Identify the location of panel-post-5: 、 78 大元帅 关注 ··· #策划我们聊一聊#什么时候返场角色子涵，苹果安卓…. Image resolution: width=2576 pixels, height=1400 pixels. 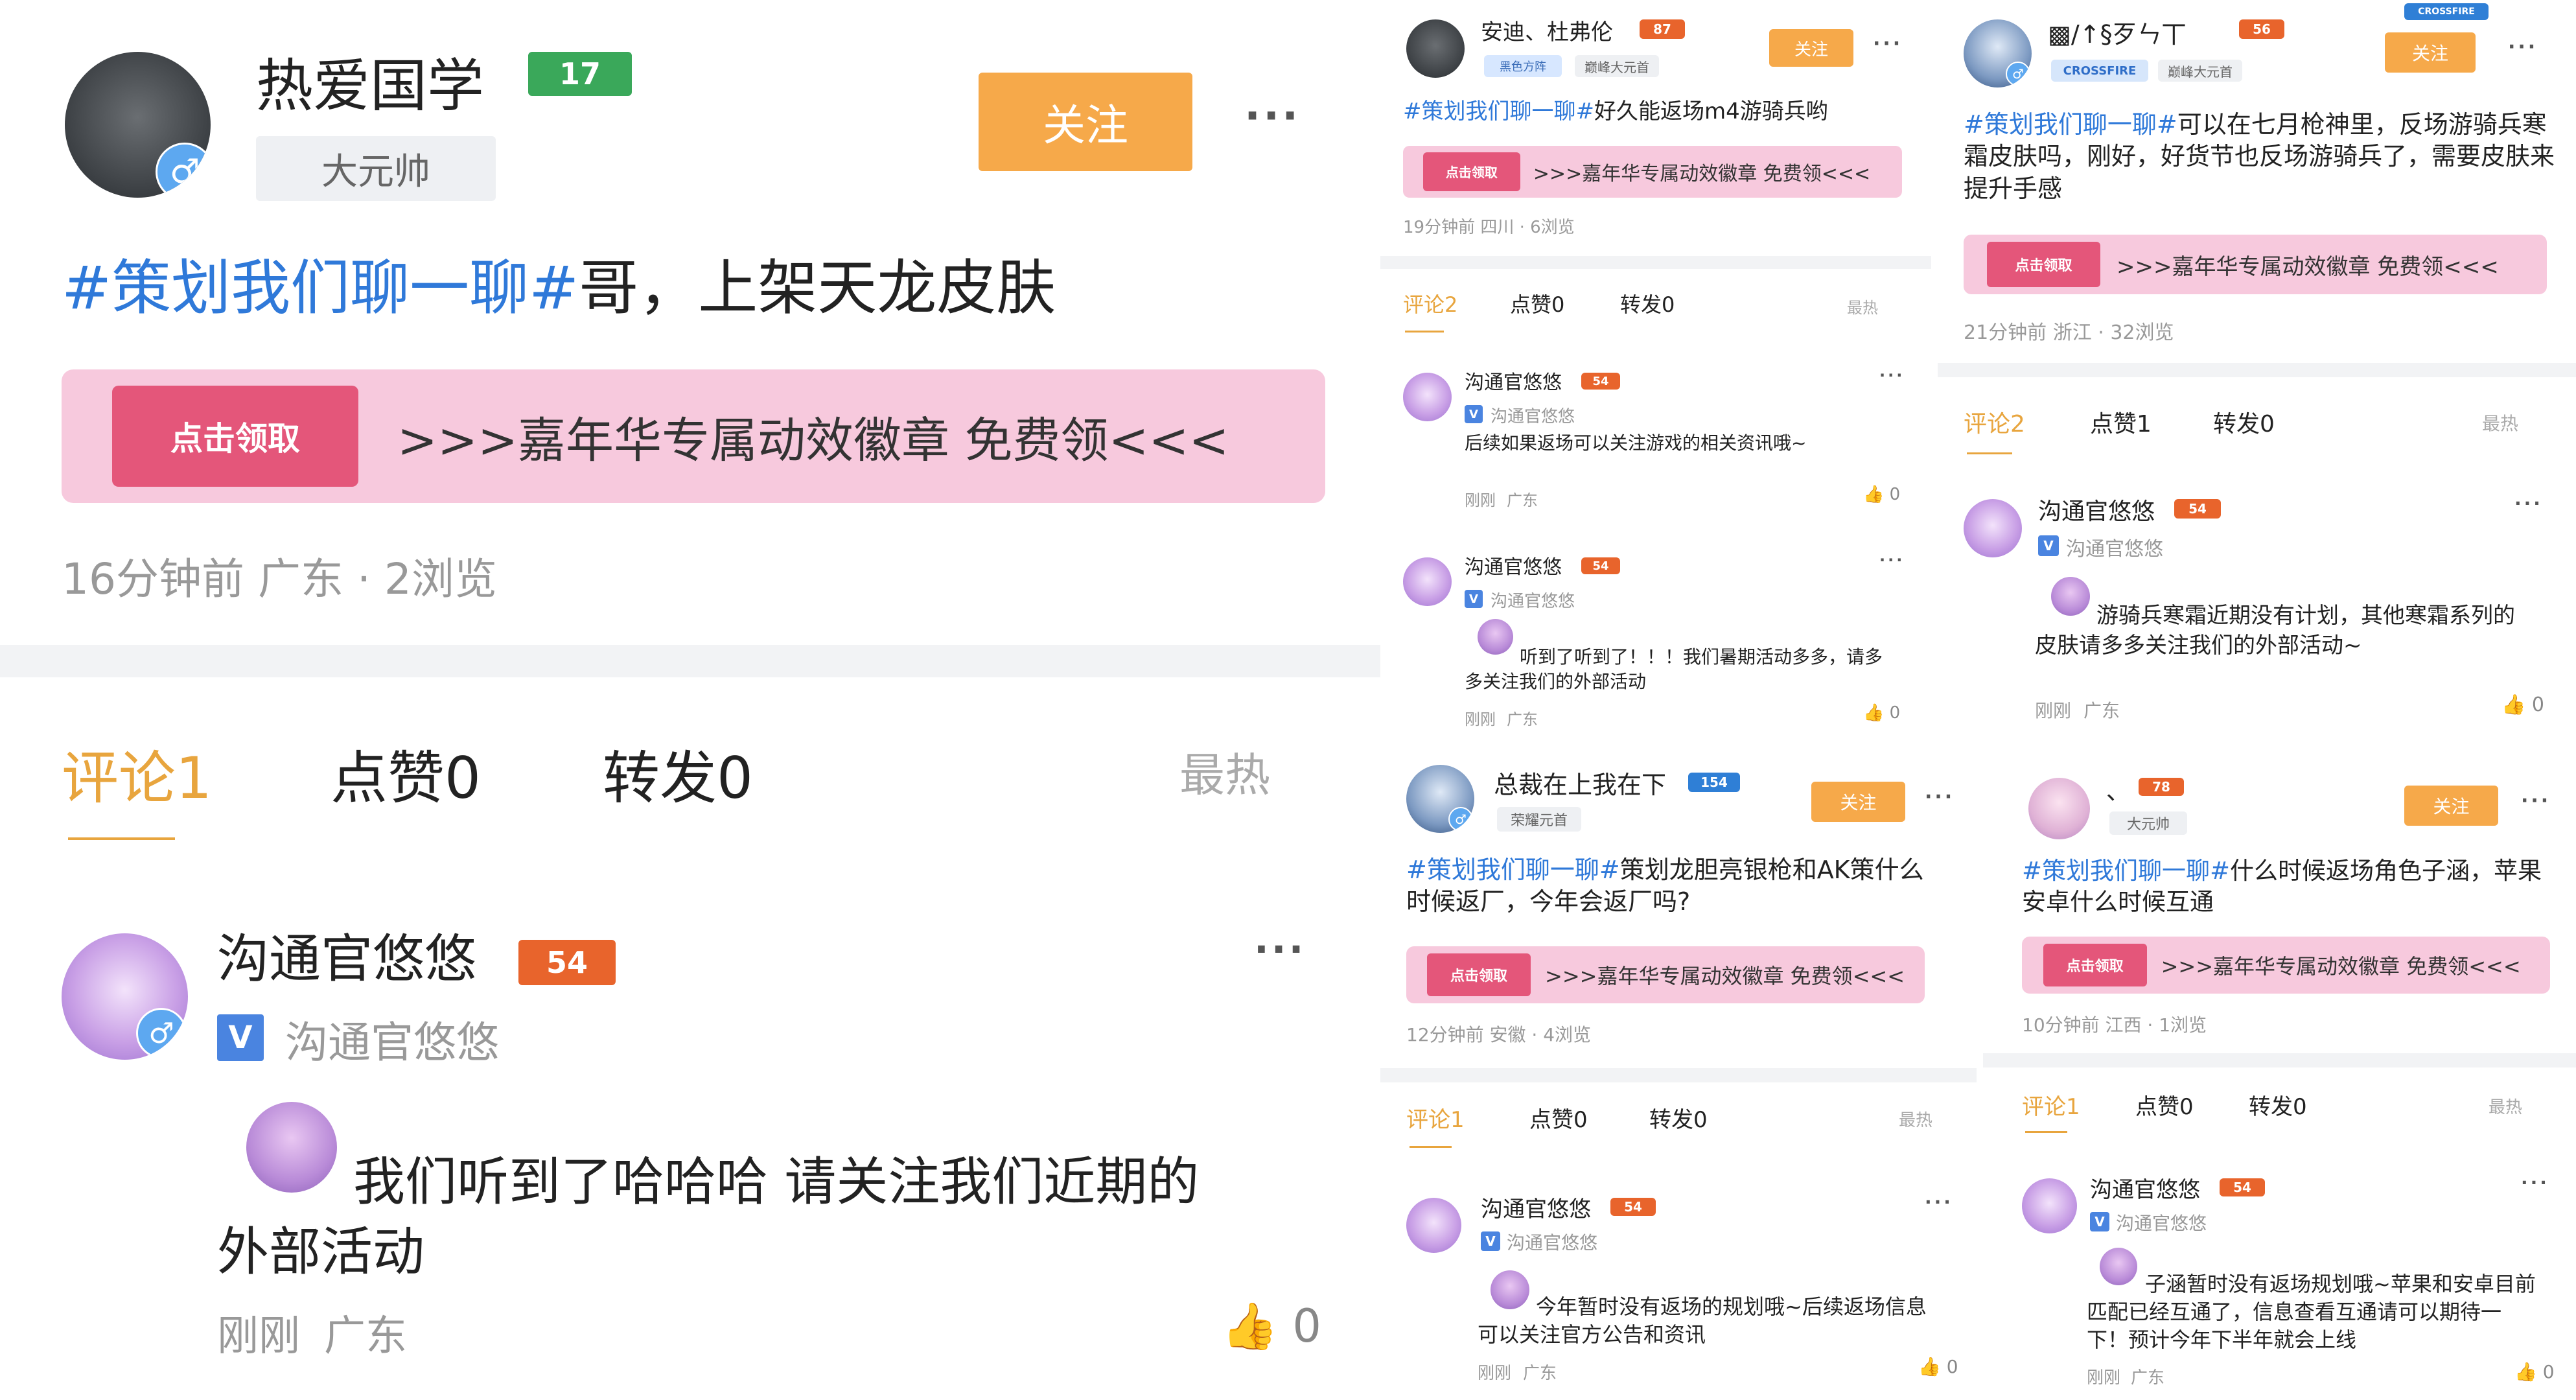
(2280, 1079).